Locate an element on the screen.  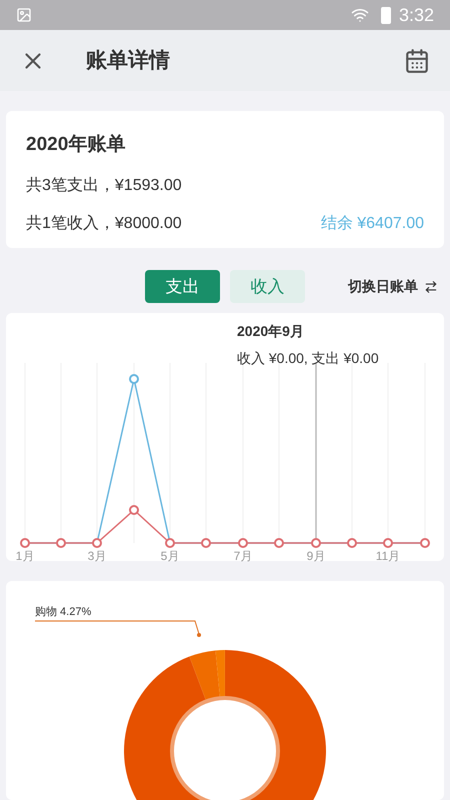
month-label: 9月 is located at coordinates (316, 556).